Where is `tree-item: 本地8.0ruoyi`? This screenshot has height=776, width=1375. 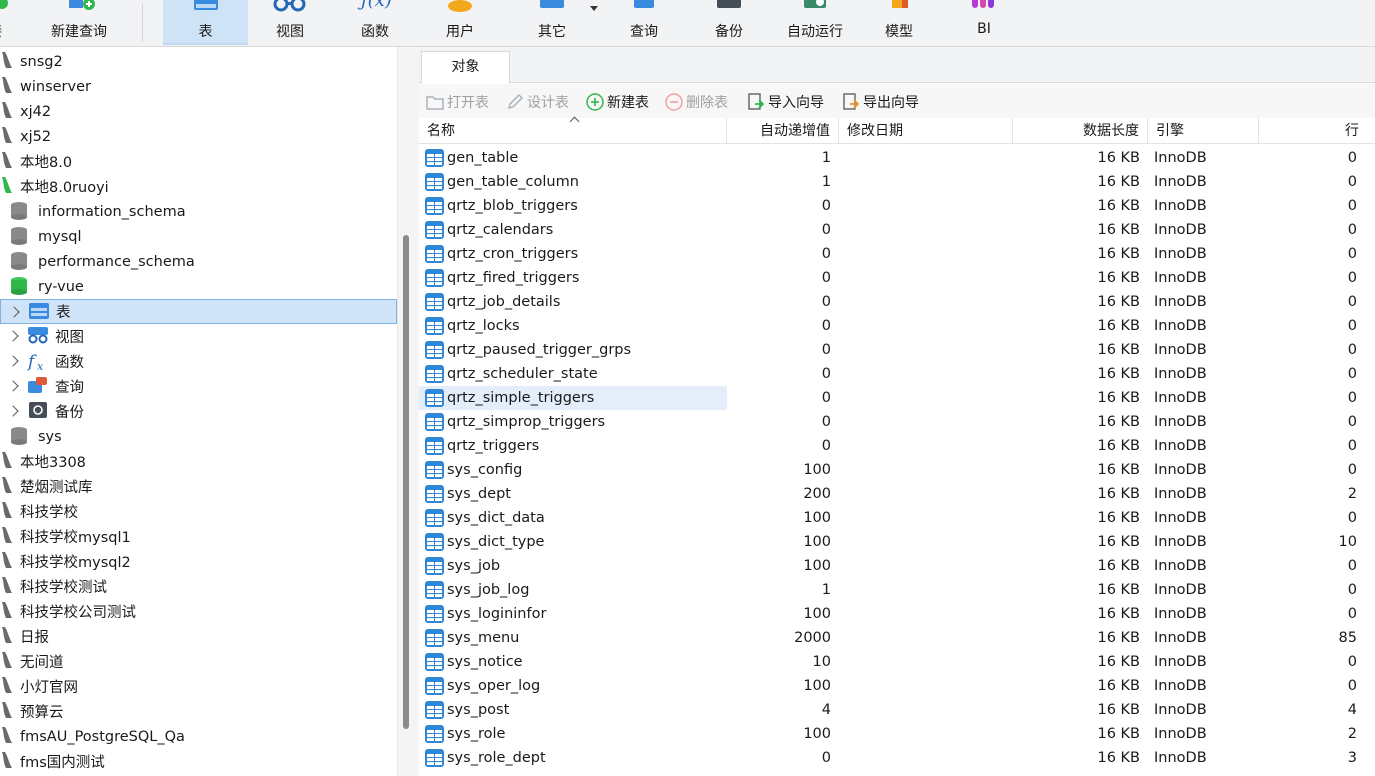 tree-item: 本地8.0ruoyi is located at coordinates (198, 186).